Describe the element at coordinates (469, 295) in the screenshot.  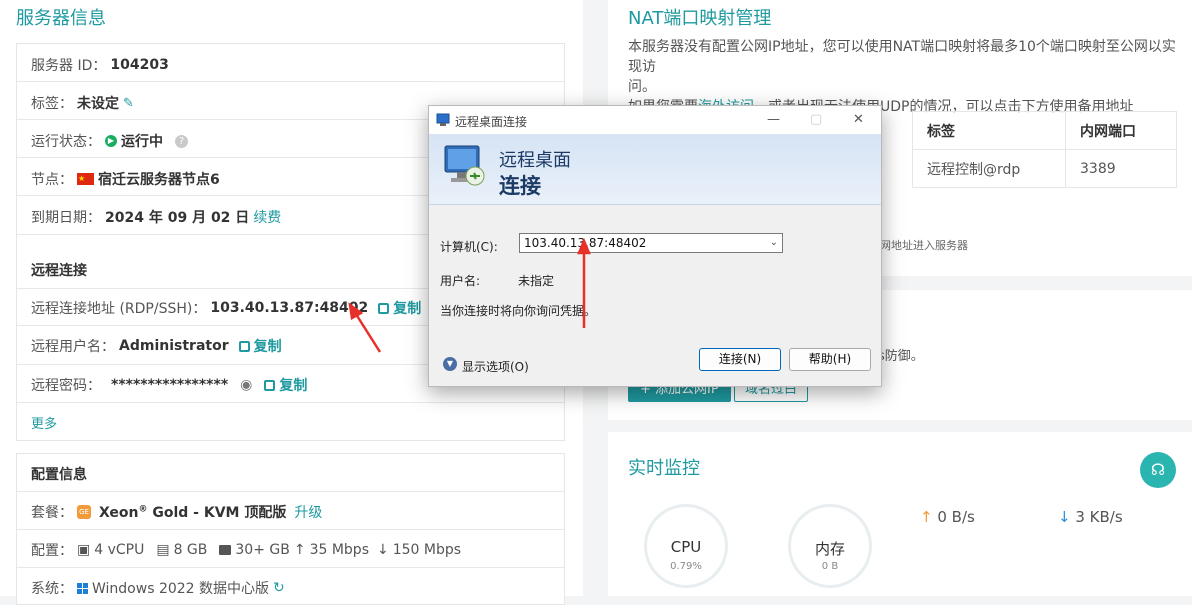
I see `annotation-arrows` at that location.